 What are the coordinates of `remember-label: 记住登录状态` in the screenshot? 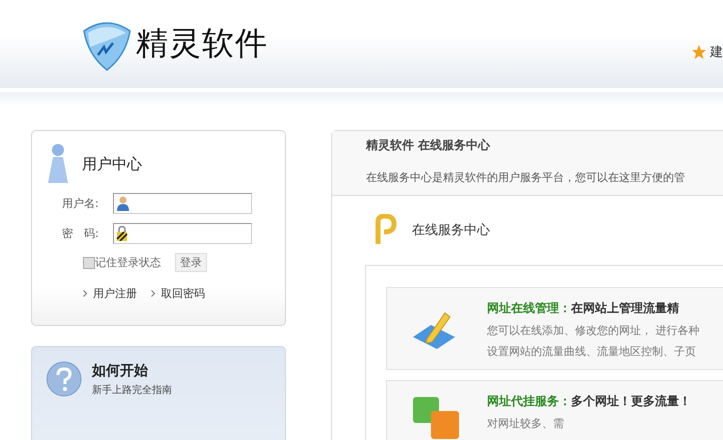 It's located at (128, 262).